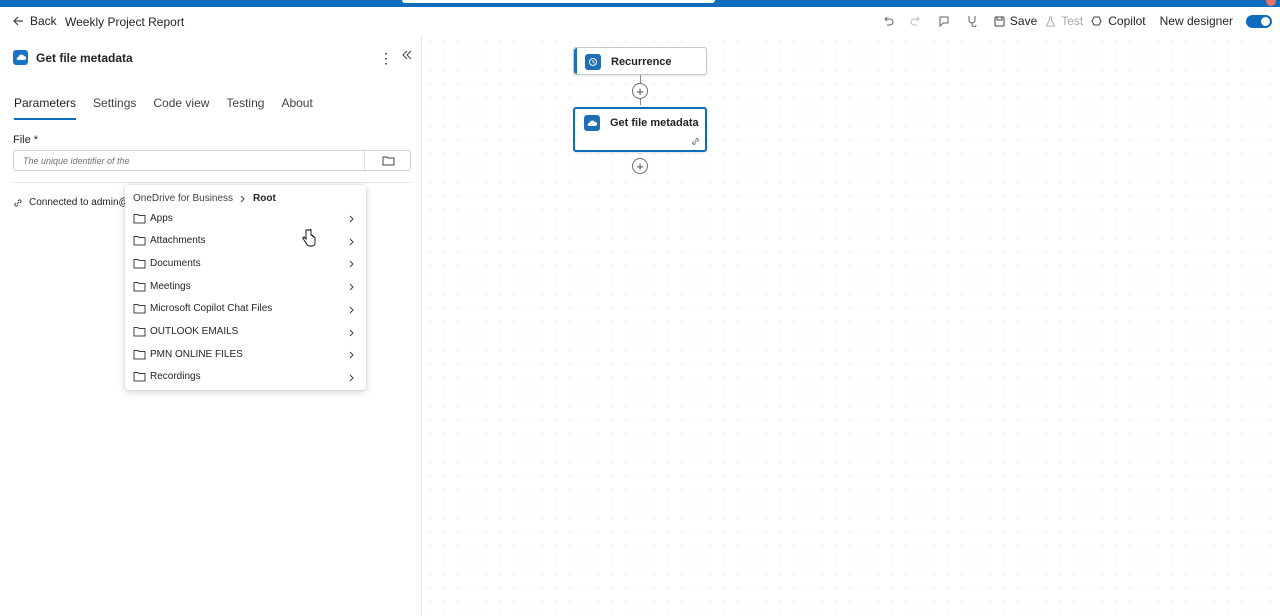 This screenshot has width=1280, height=616. I want to click on folder-item: Meetings, so click(245, 286).